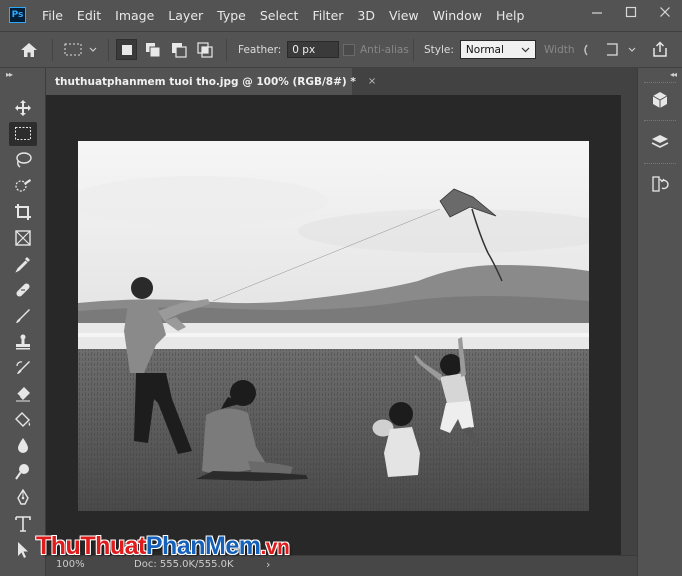 The width and height of the screenshot is (682, 576). What do you see at coordinates (89, 15) in the screenshot?
I see `menu-edit: Edit` at bounding box center [89, 15].